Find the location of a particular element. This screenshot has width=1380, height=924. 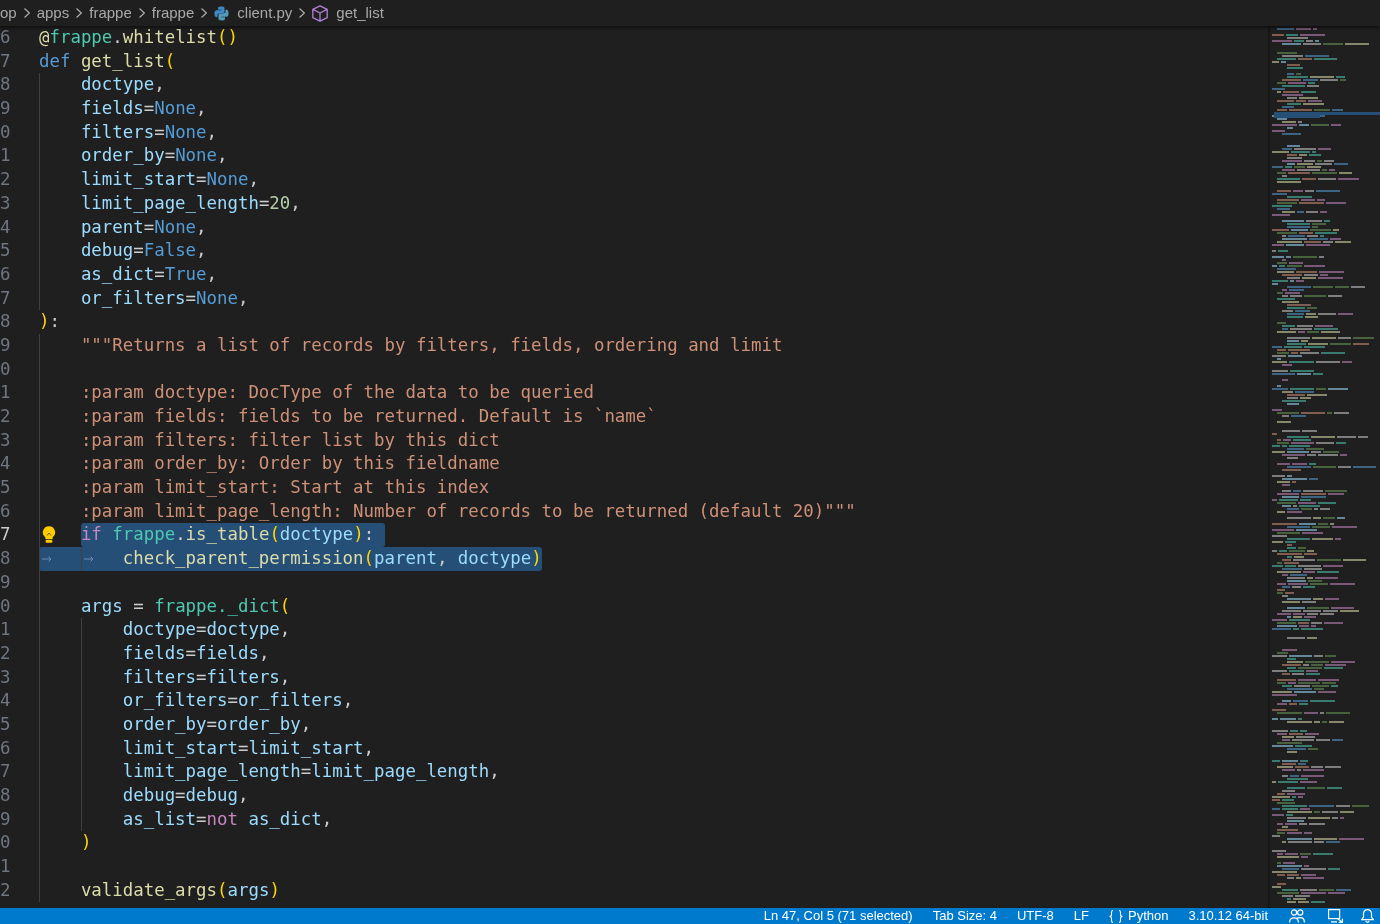

code-line: order_by=order_by, is located at coordinates (217, 724).